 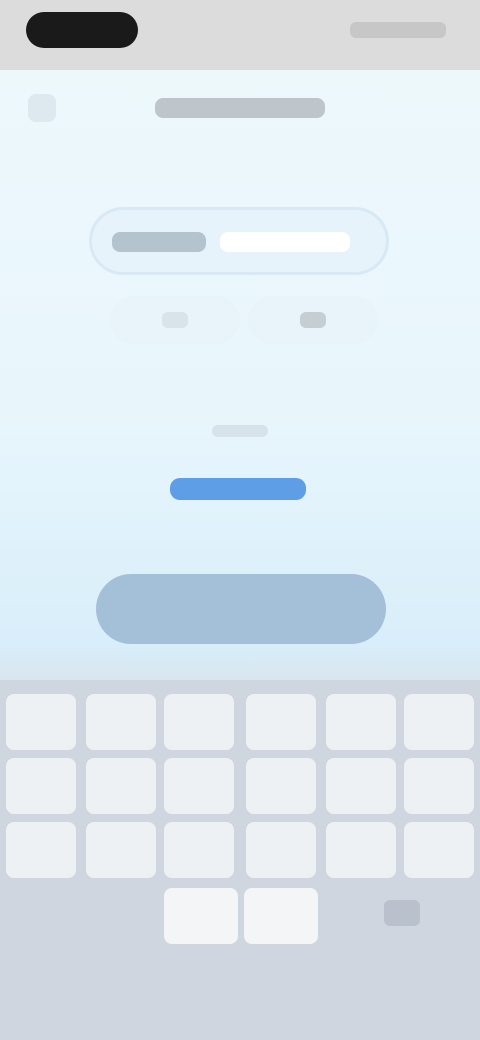 I want to click on hint-text, so click(x=240, y=431).